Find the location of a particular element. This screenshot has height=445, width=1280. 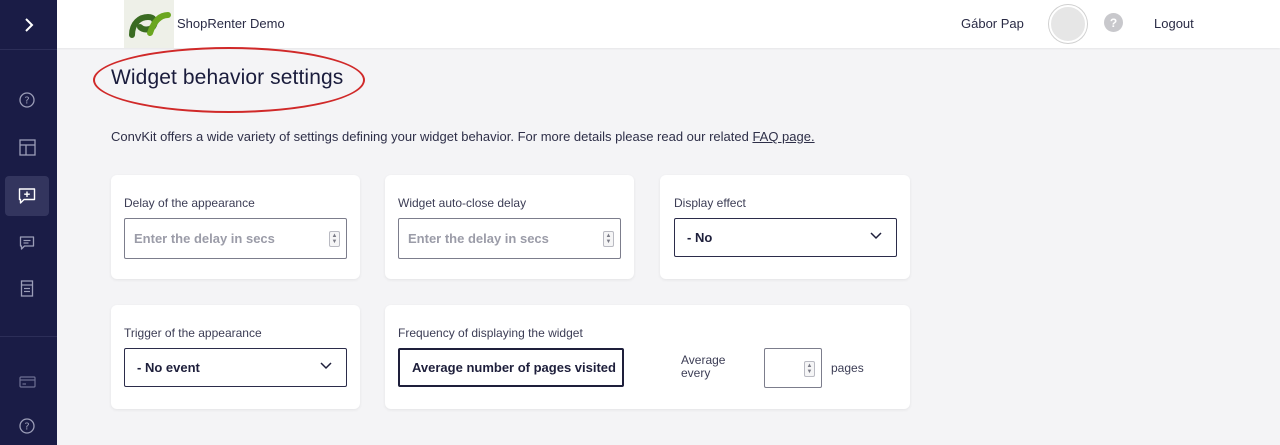

average-every-label: Average every is located at coordinates (703, 367).